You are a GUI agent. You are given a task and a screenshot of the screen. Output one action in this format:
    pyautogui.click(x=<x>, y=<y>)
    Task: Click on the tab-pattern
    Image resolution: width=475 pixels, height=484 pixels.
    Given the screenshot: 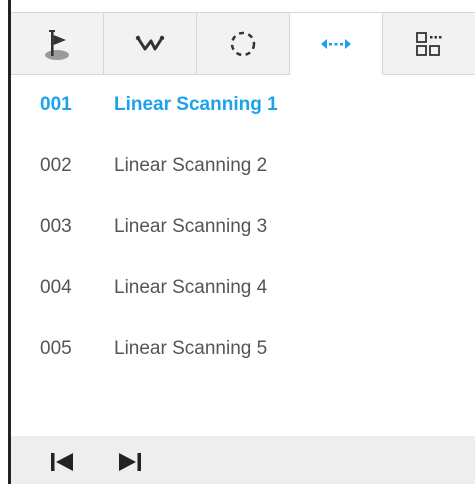 What is the action you would take?
    pyautogui.click(x=150, y=44)
    